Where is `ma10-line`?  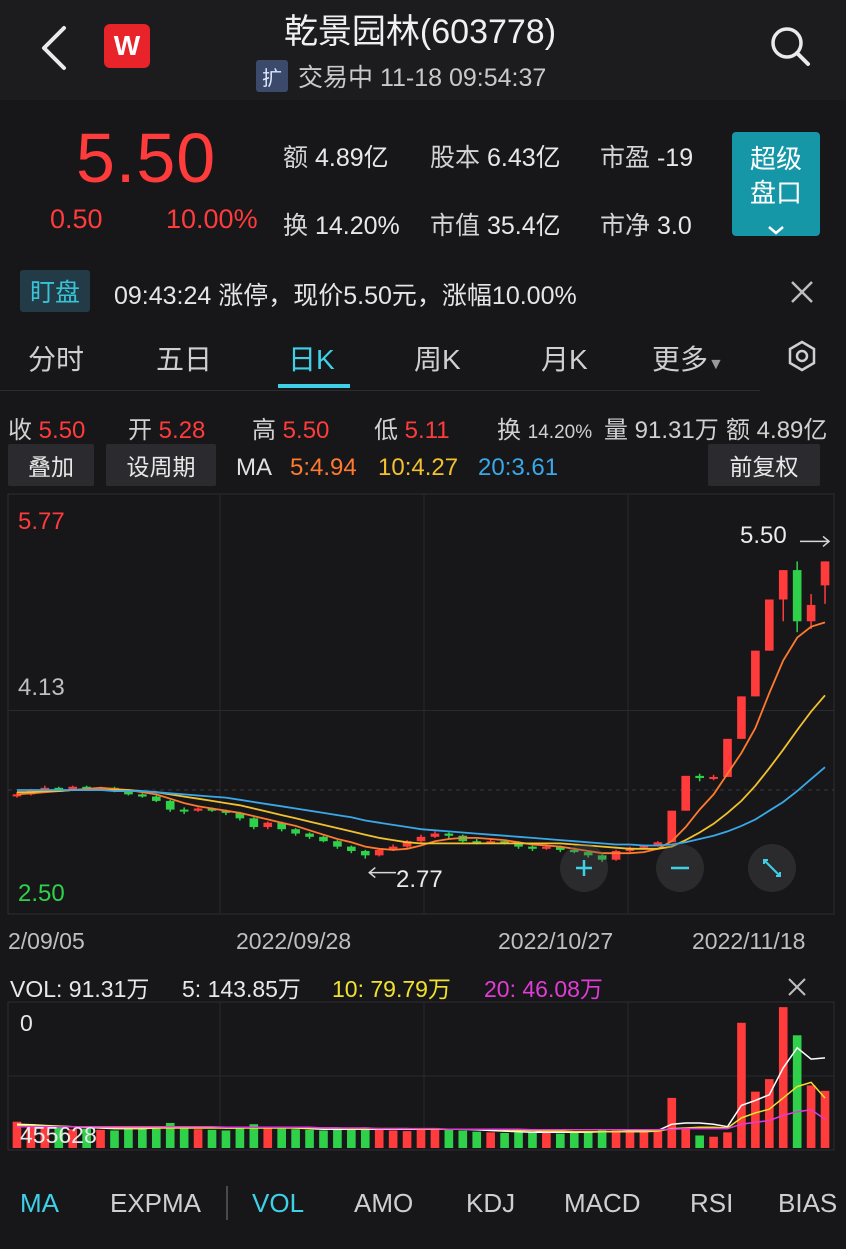 ma10-line is located at coordinates (421, 772).